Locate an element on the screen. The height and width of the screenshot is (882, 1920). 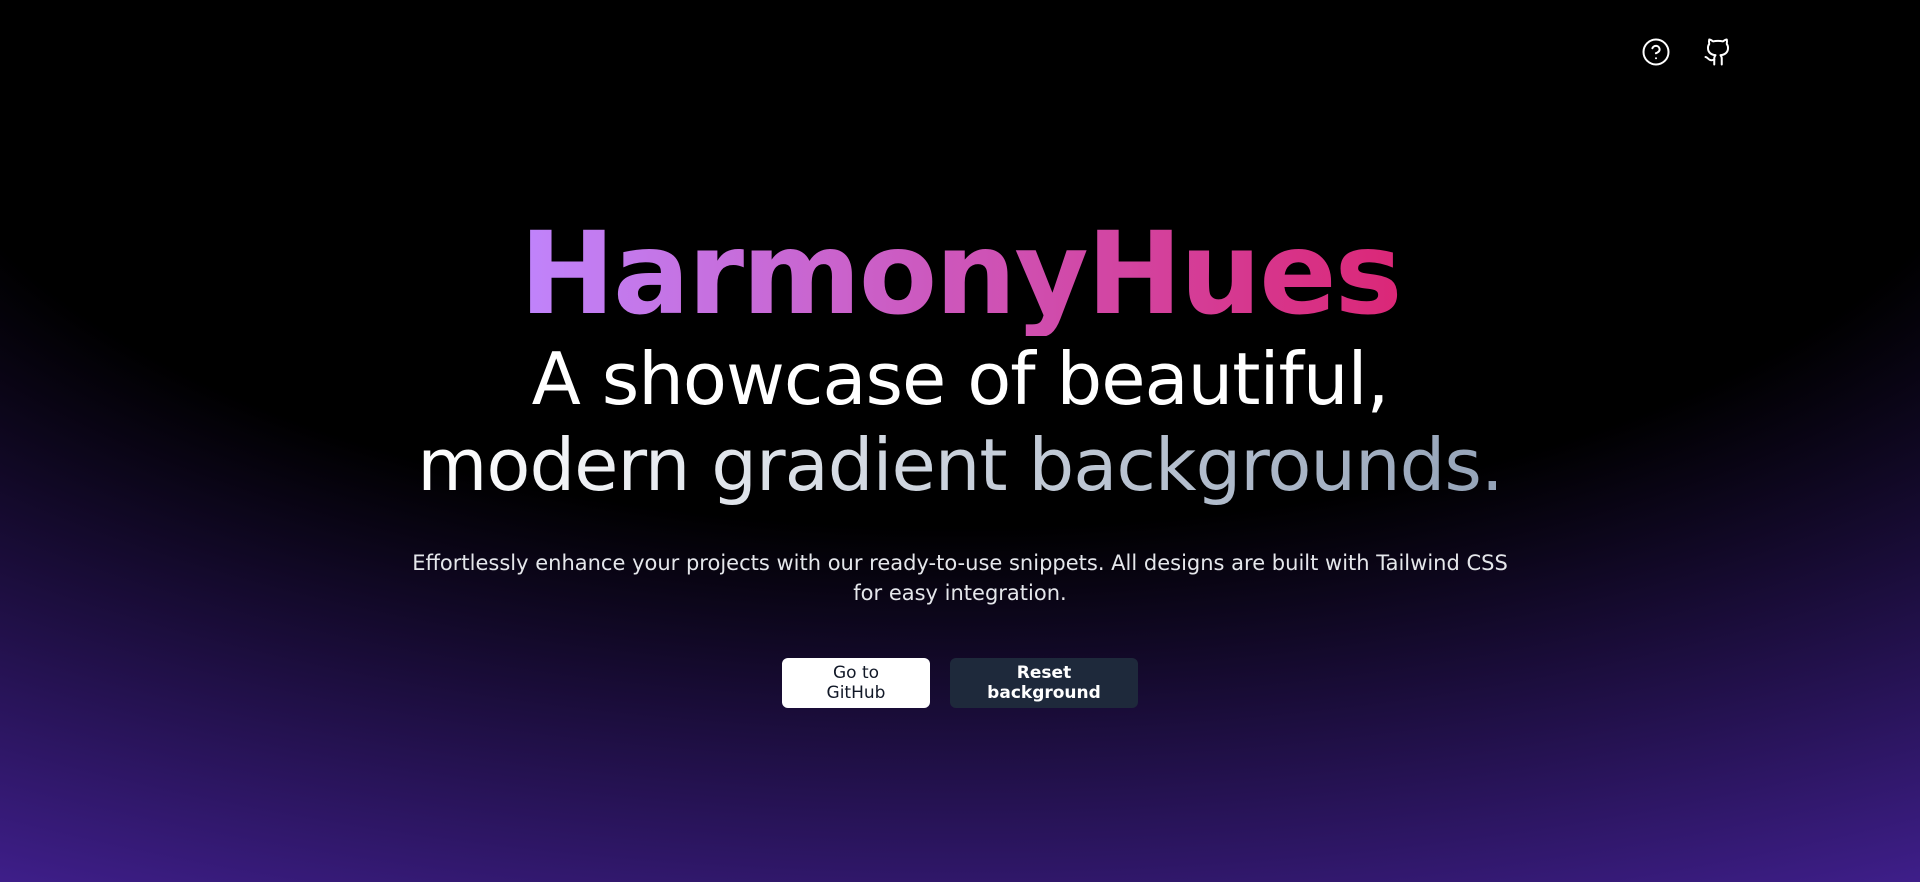
reset-background-button: Reset background is located at coordinates (1044, 683).